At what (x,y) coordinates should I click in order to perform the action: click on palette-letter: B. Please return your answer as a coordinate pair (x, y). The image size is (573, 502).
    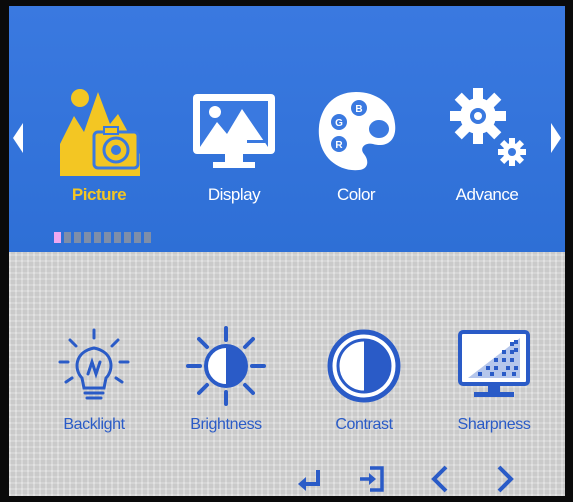
    Looking at the image, I should click on (358, 109).